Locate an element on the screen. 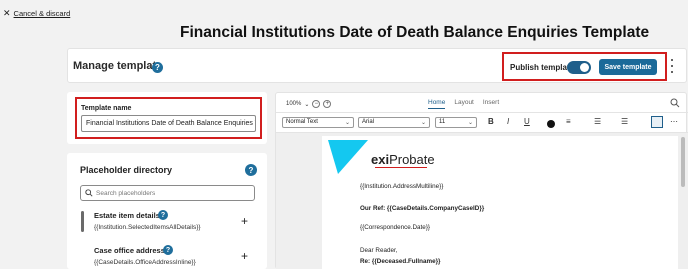  document-line: {{Institution.AddressMultiline}} is located at coordinates (402, 186).